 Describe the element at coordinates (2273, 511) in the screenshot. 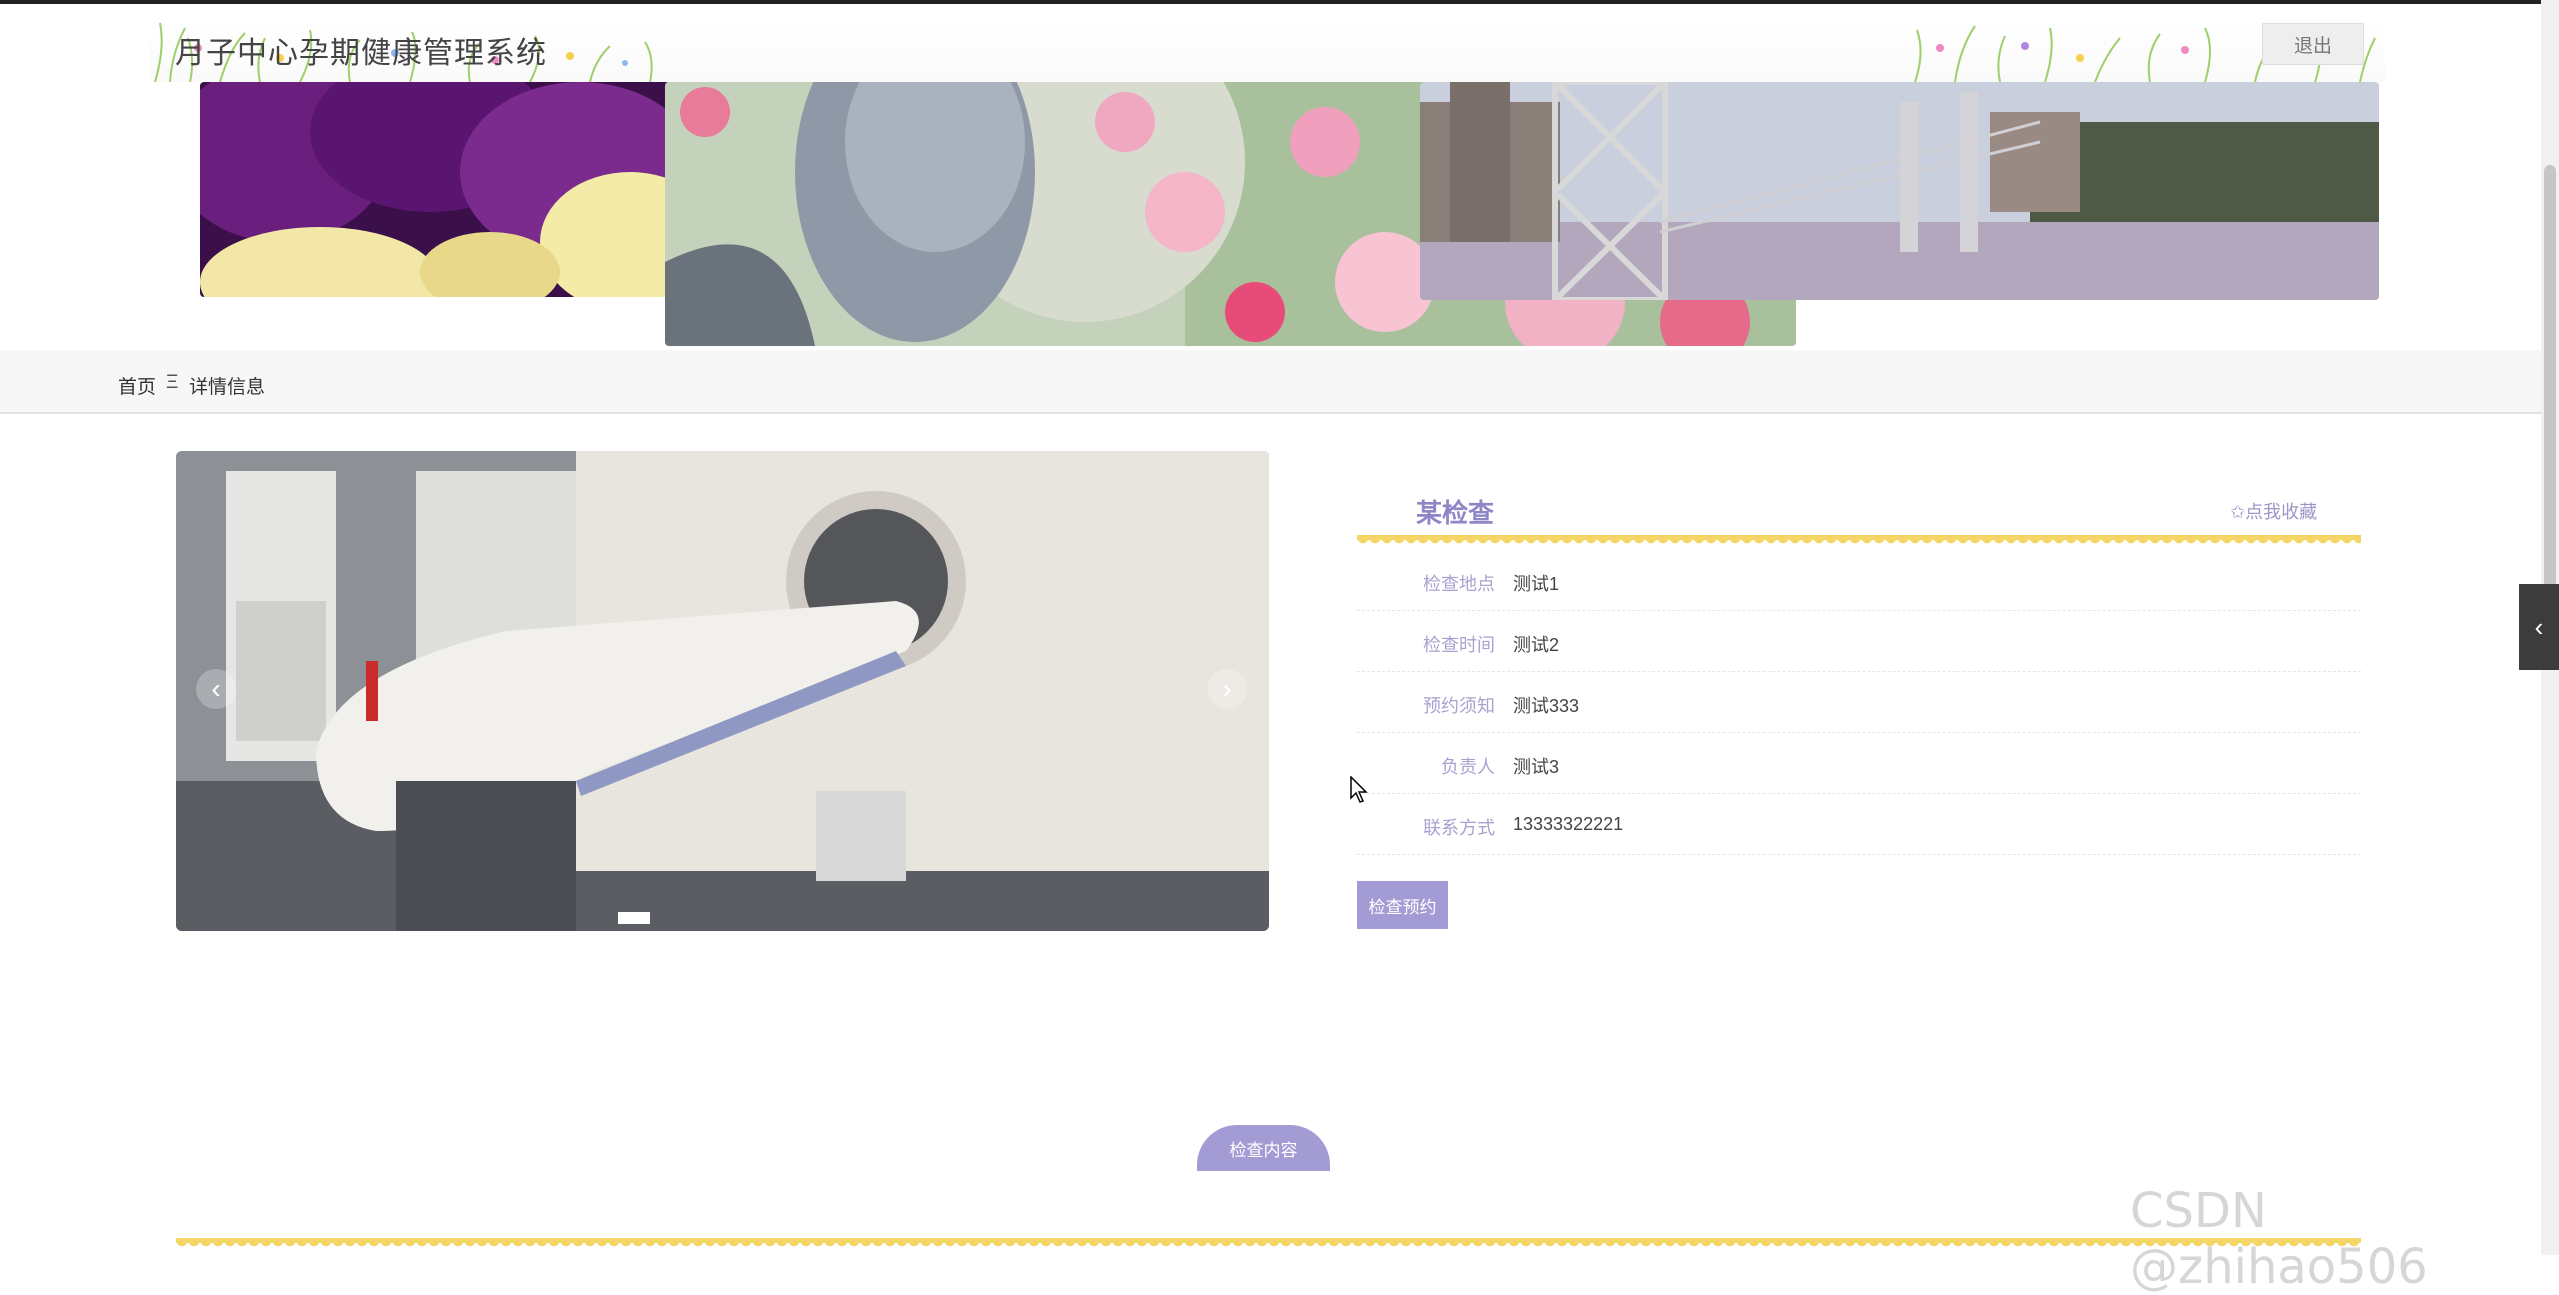

I see `favorite-button: ✩点我收藏` at that location.